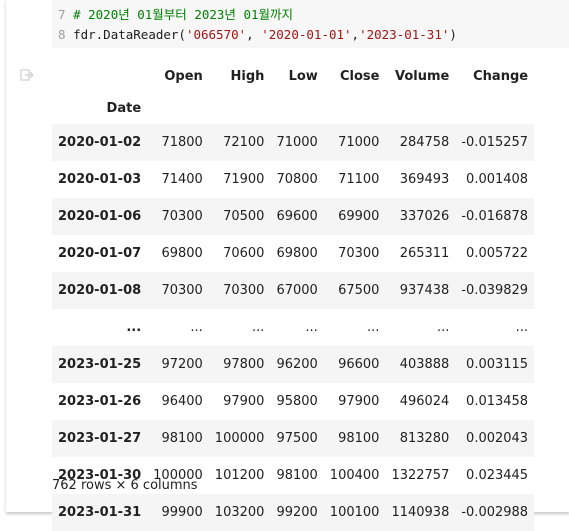 The height and width of the screenshot is (531, 569). Describe the element at coordinates (124, 108) in the screenshot. I see `index-name: Date` at that location.